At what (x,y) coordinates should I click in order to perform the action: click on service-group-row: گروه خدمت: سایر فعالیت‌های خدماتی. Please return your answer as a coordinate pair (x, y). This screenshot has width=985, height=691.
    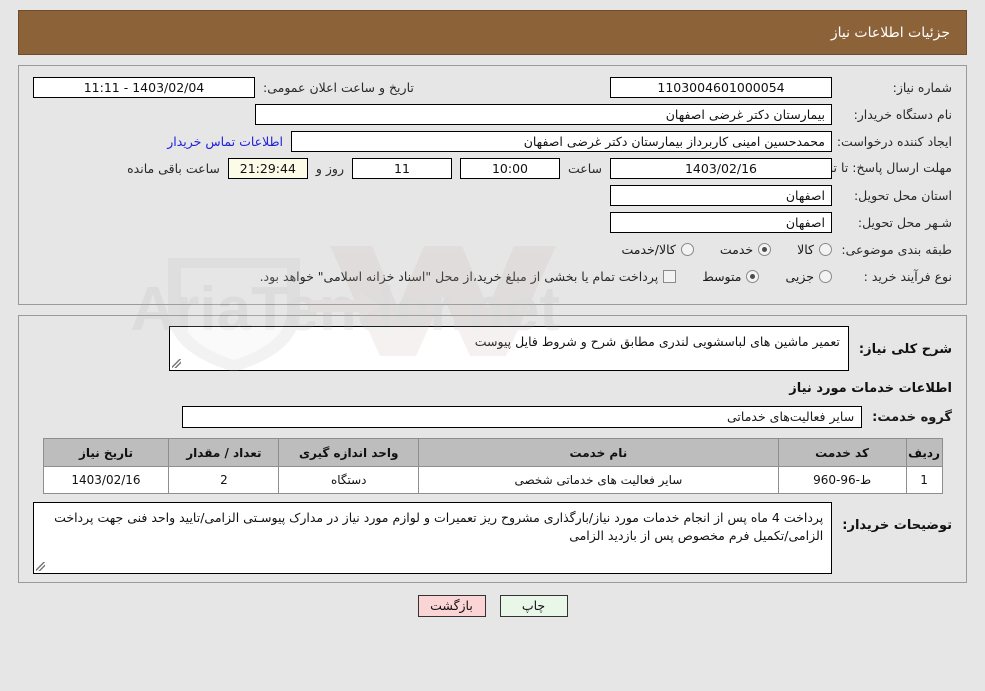
    Looking at the image, I should click on (492, 417).